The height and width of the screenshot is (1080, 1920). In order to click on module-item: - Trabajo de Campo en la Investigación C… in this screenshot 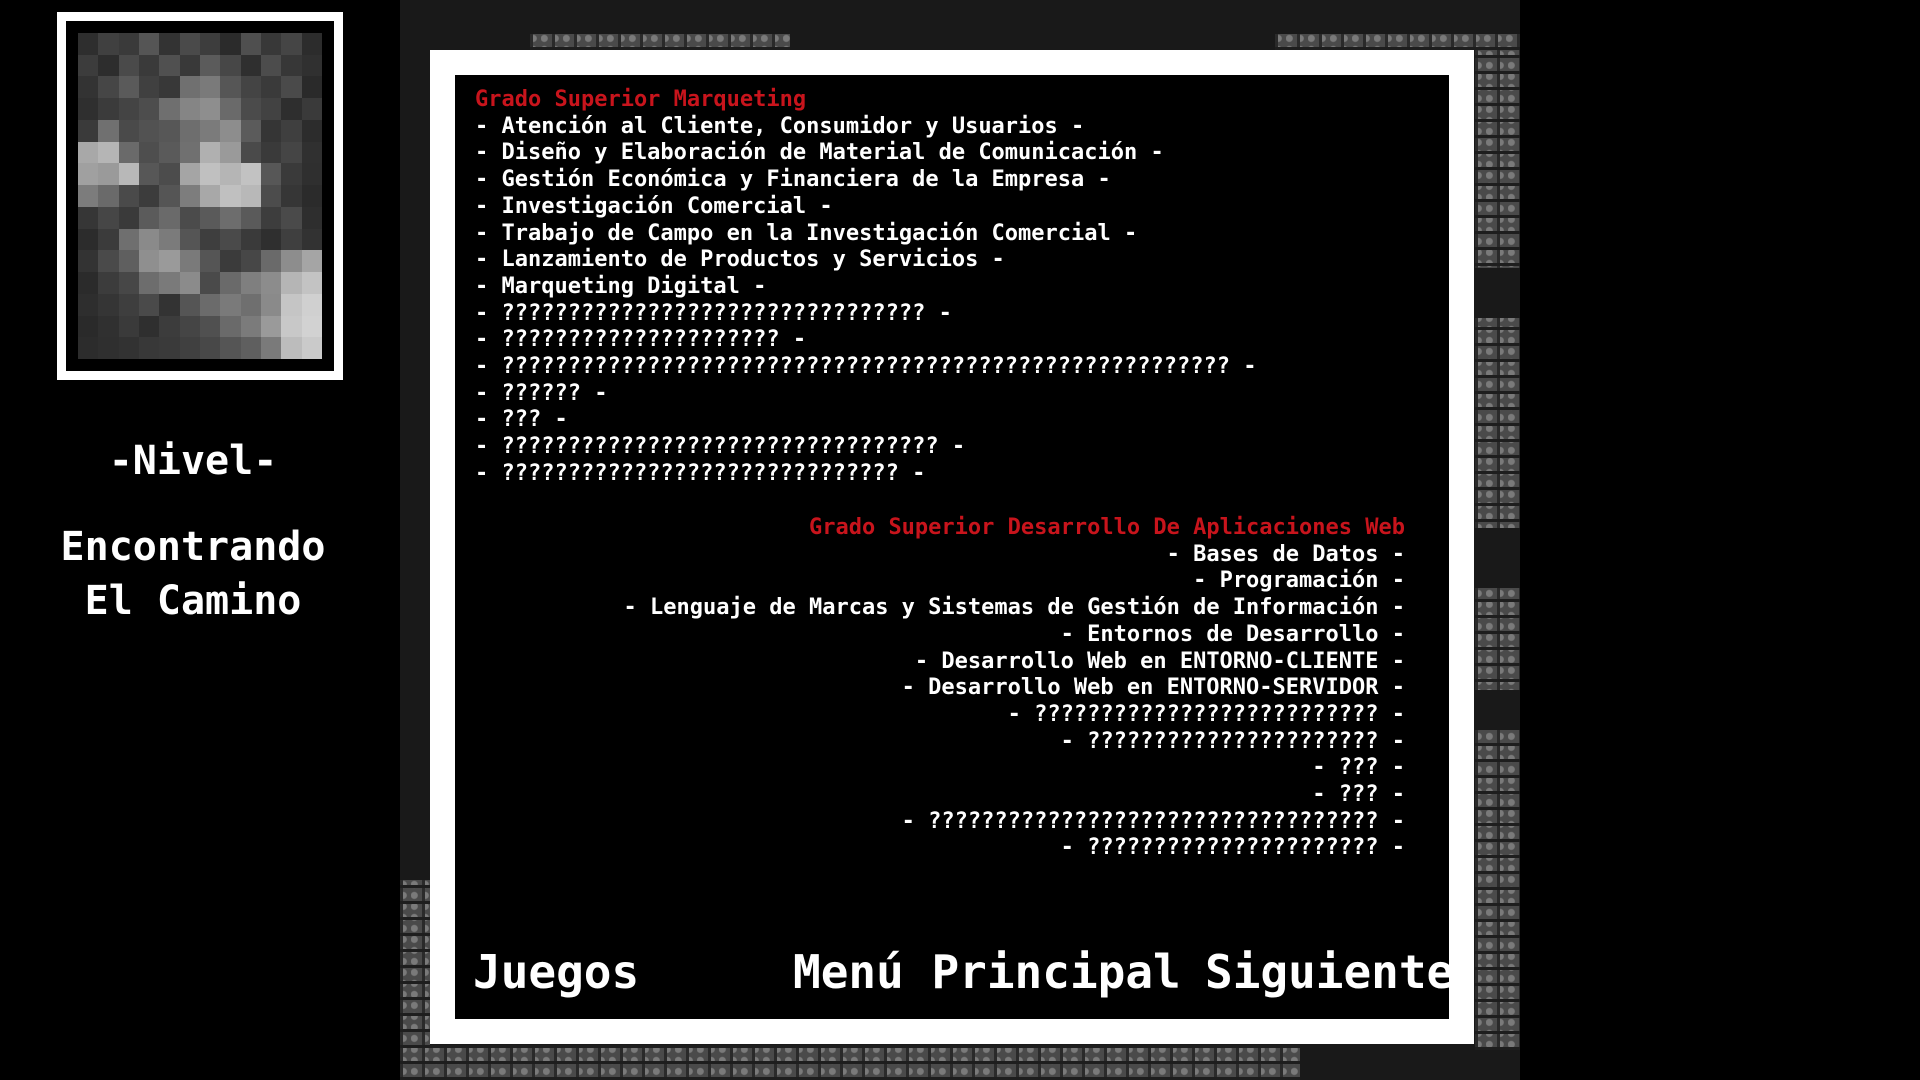, I will do `click(806, 233)`.